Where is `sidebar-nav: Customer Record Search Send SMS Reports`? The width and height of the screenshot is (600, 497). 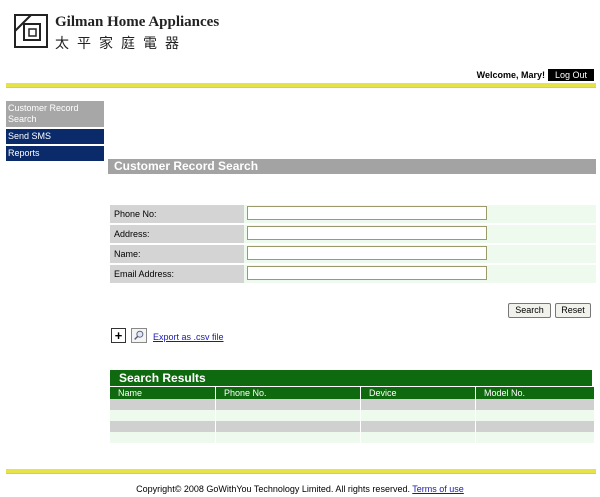
sidebar-nav: Customer Record Search Send SMS Reports is located at coordinates (55, 132).